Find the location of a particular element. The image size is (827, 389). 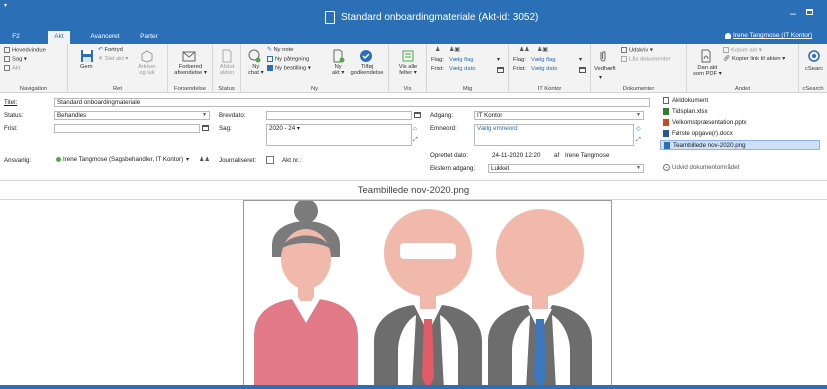

ny-bestilling-button: Ny bestilling ▾ is located at coordinates (289, 68).